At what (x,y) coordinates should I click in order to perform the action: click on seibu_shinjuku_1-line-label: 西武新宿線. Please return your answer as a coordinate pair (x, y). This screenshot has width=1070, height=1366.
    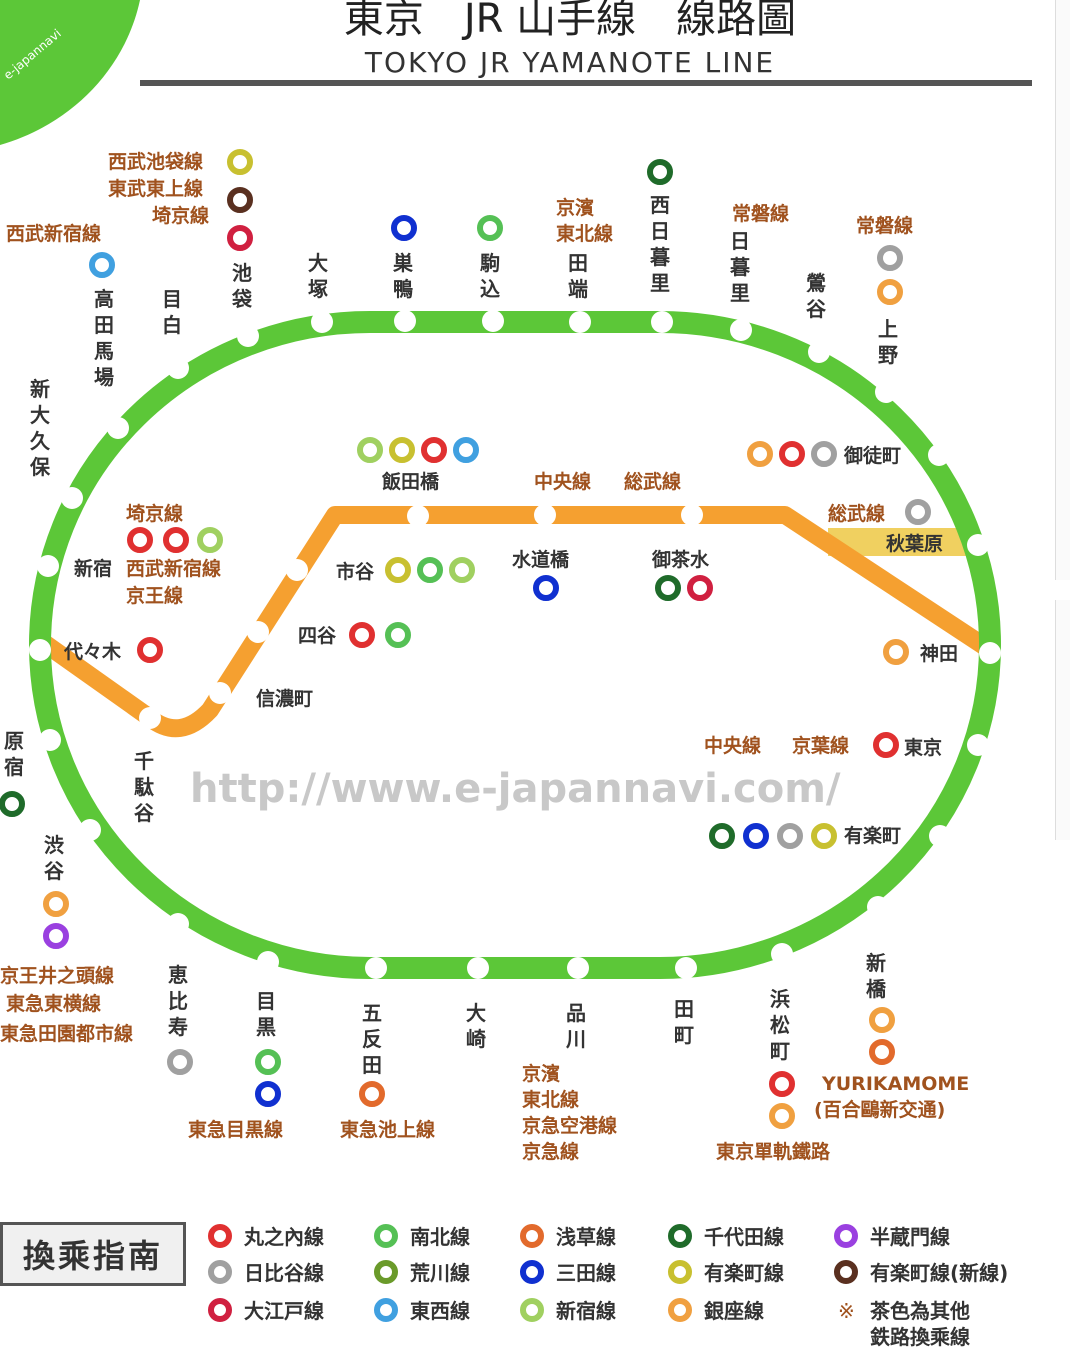
    Looking at the image, I should click on (53, 233).